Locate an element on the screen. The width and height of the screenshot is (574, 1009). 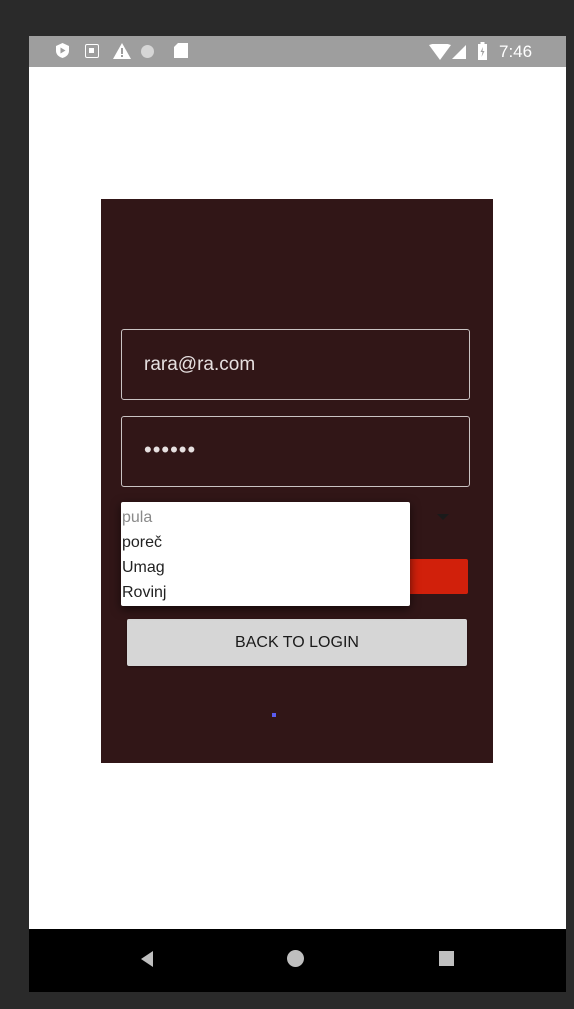
progress-dot is located at coordinates (274, 715).